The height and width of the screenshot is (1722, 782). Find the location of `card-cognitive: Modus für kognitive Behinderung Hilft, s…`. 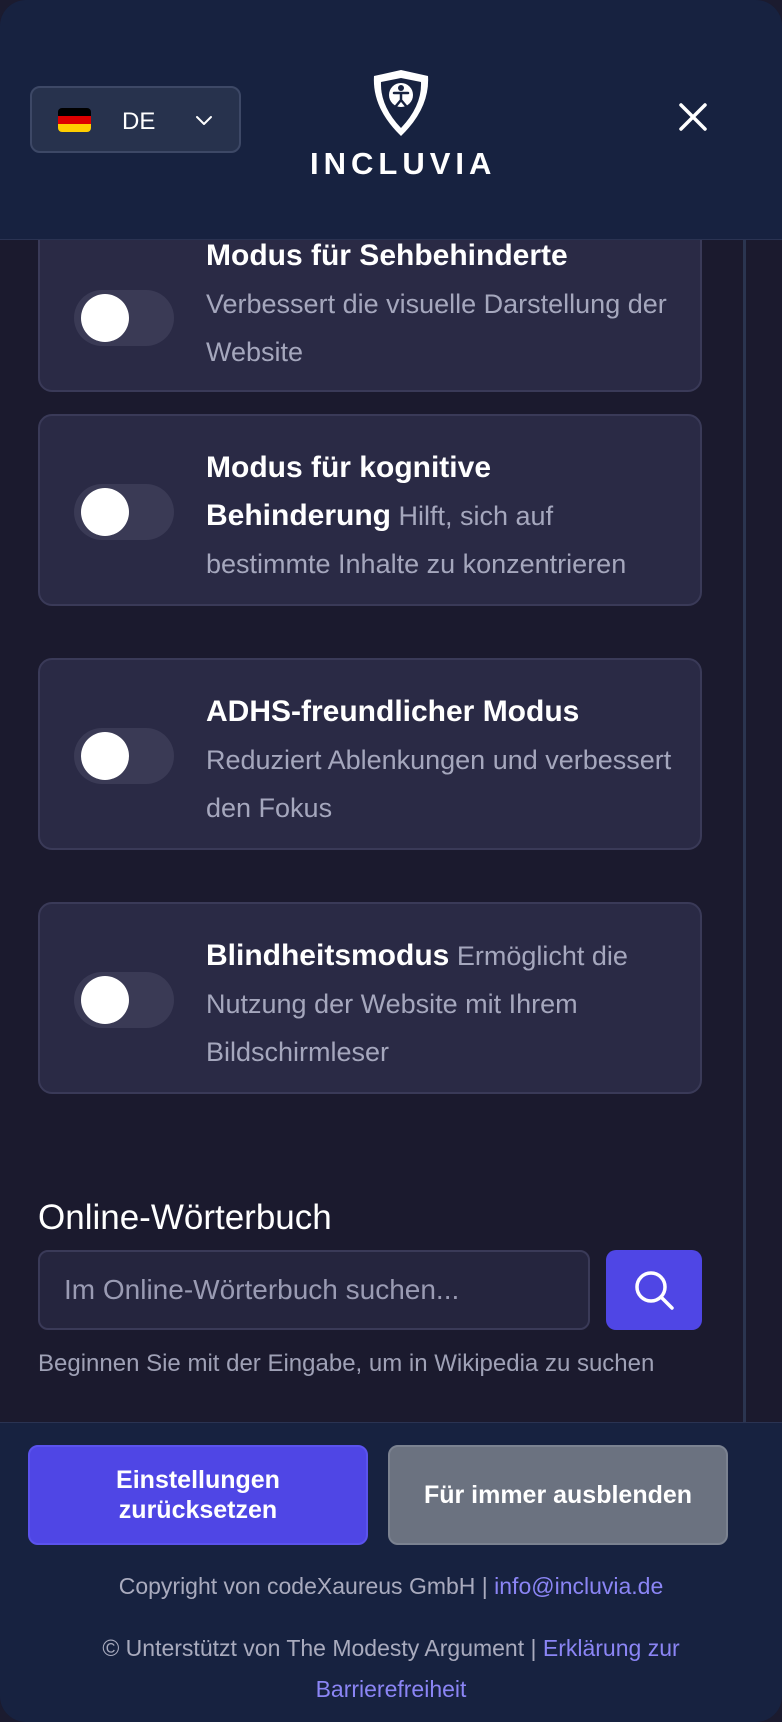

card-cognitive: Modus für kognitive Behinderung Hilft, s… is located at coordinates (370, 510).